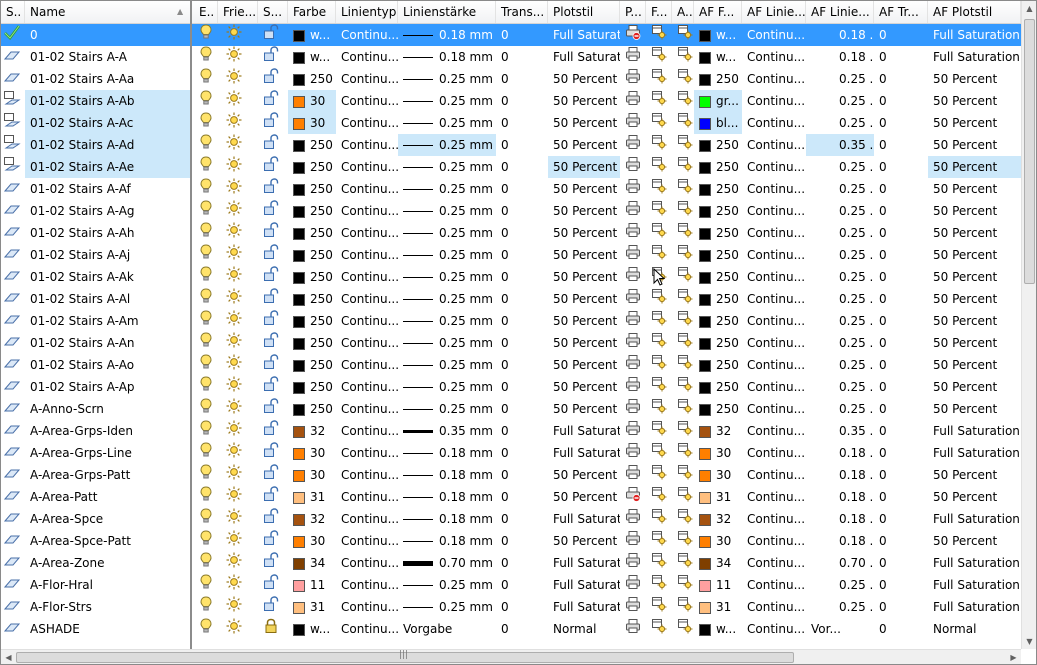 The image size is (1037, 665). I want to click on layer-name-cell: A-Area-Grps-Patt, so click(108, 475).